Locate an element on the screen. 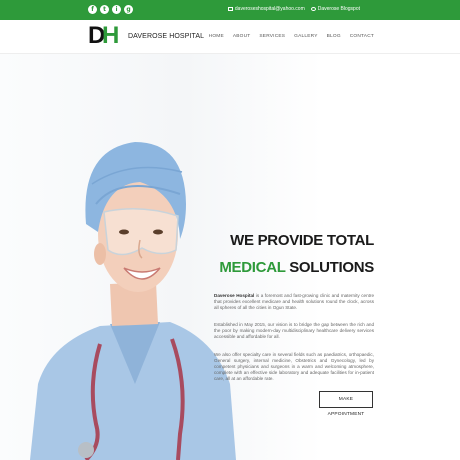 The width and height of the screenshot is (460, 460). site-logo: D H DAVEROSE HOSPITAL is located at coordinates (146, 35).